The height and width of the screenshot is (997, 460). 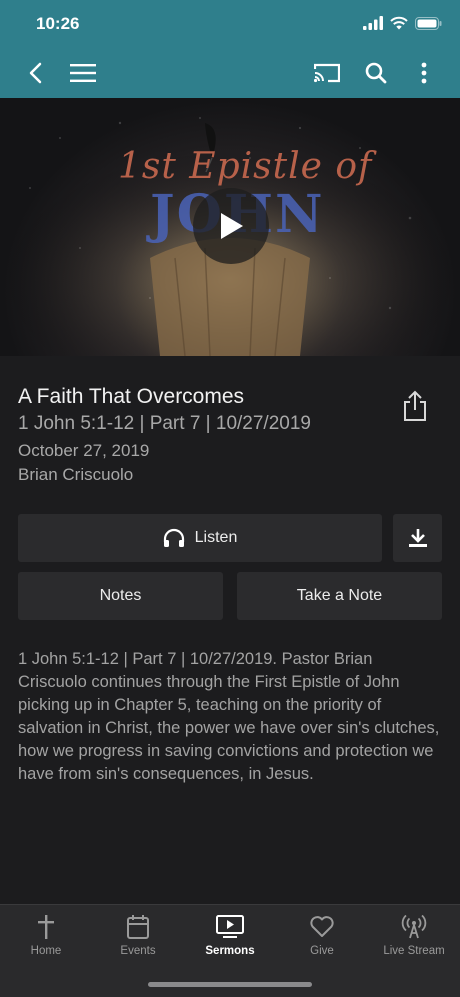 I want to click on battery-icon, so click(x=428, y=23).